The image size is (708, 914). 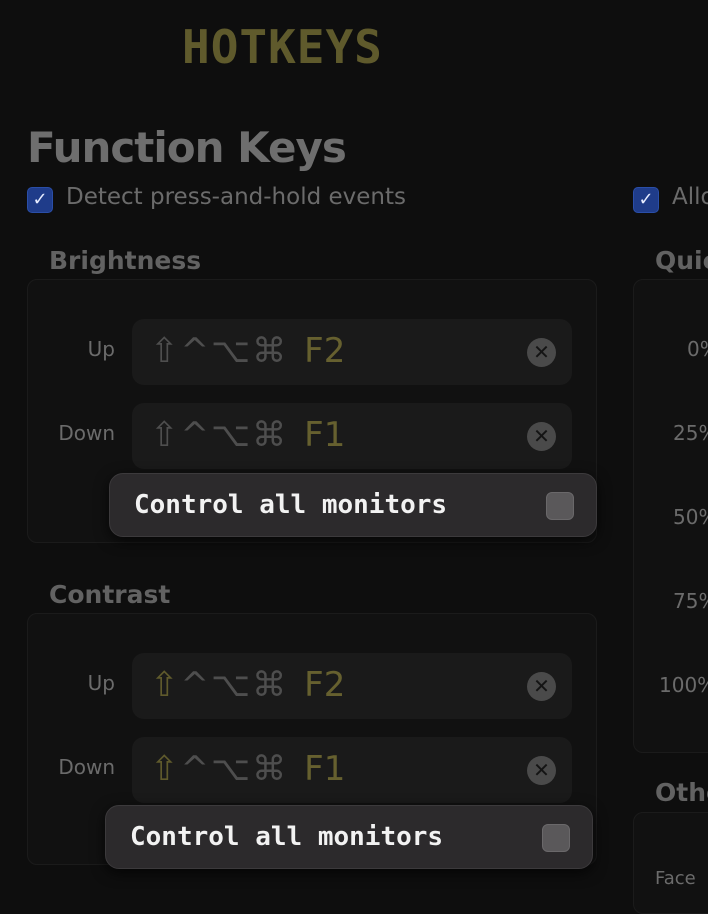 What do you see at coordinates (697, 349) in the screenshot?
I see `quick-level-0: 0%` at bounding box center [697, 349].